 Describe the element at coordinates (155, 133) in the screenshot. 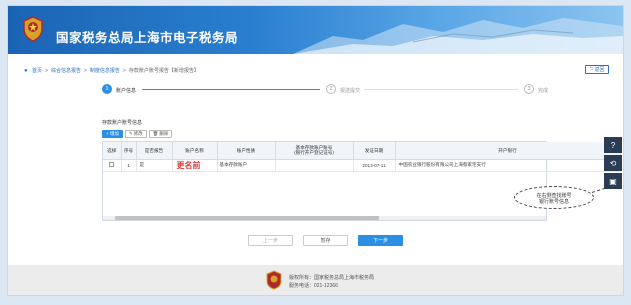

I see `trash-icon: 🗑` at that location.